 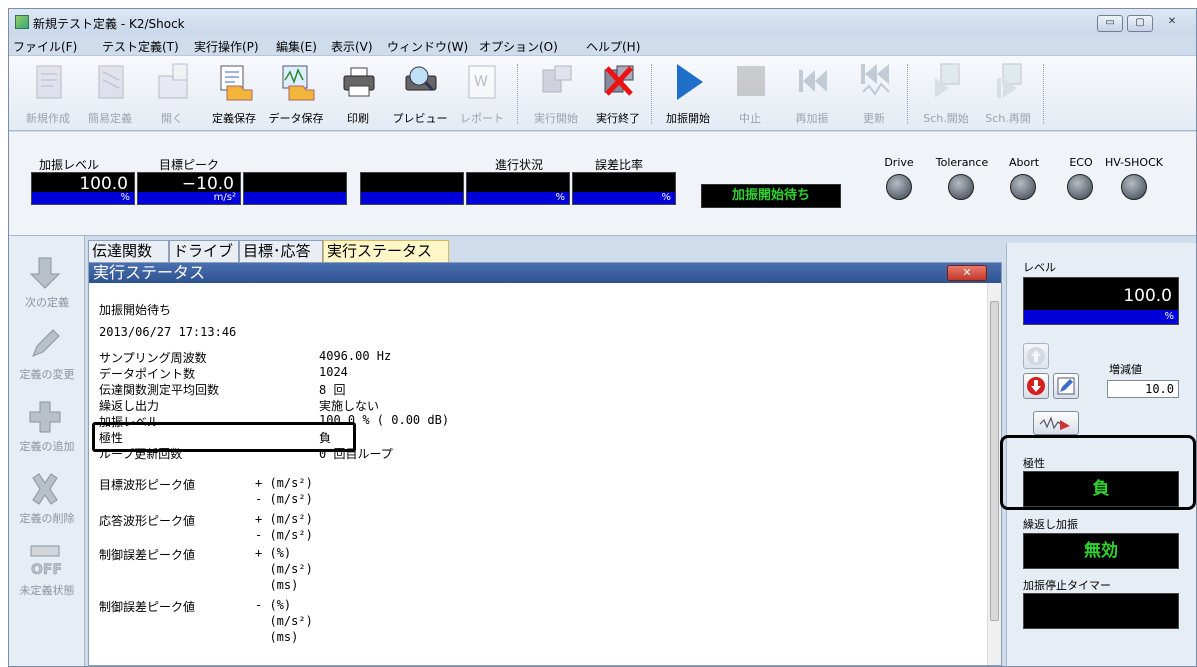 What do you see at coordinates (349, 406) in the screenshot?
I see `row-value: 実施しない` at bounding box center [349, 406].